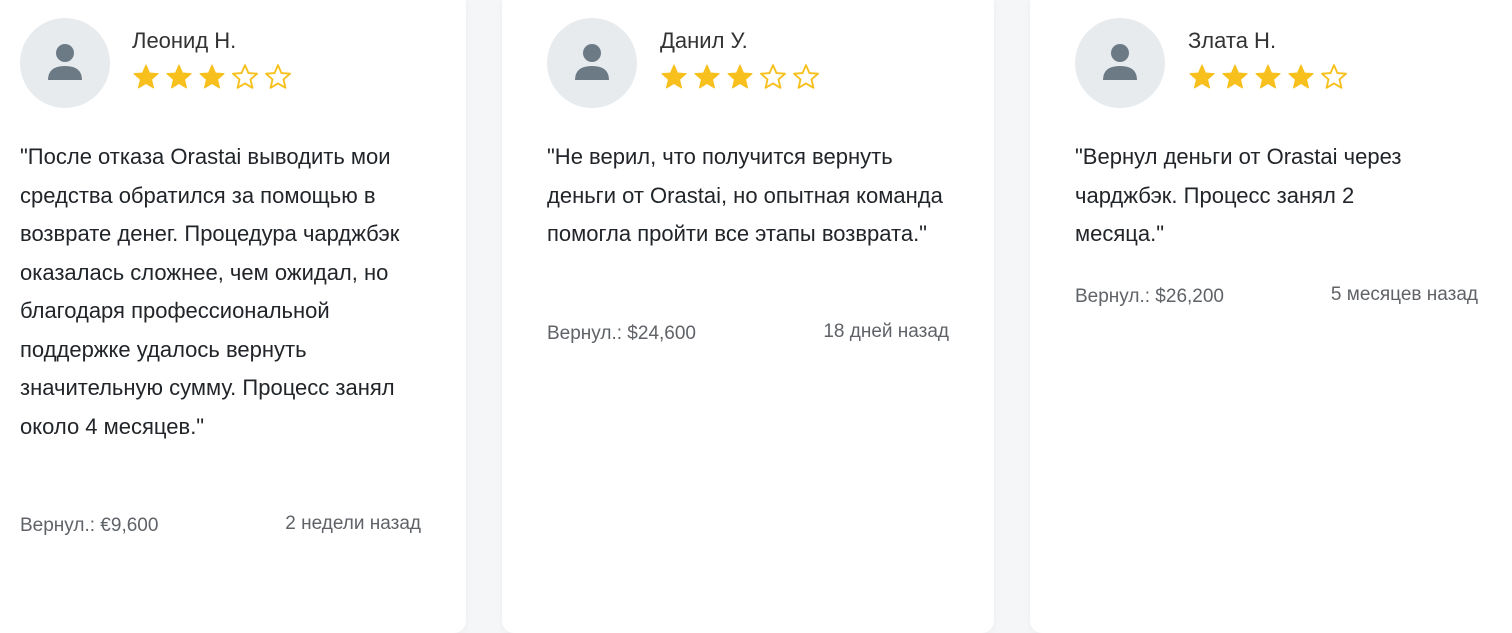  Describe the element at coordinates (886, 331) in the screenshot. I see `review-time: 18 дней назад` at that location.